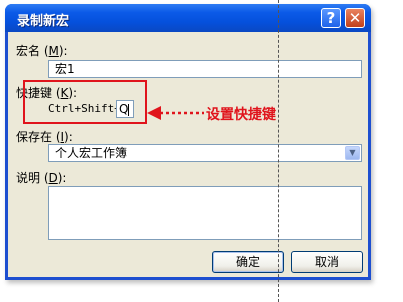 The width and height of the screenshot is (403, 302). What do you see at coordinates (41, 178) in the screenshot?
I see `description-label: 说明 (D):` at bounding box center [41, 178].